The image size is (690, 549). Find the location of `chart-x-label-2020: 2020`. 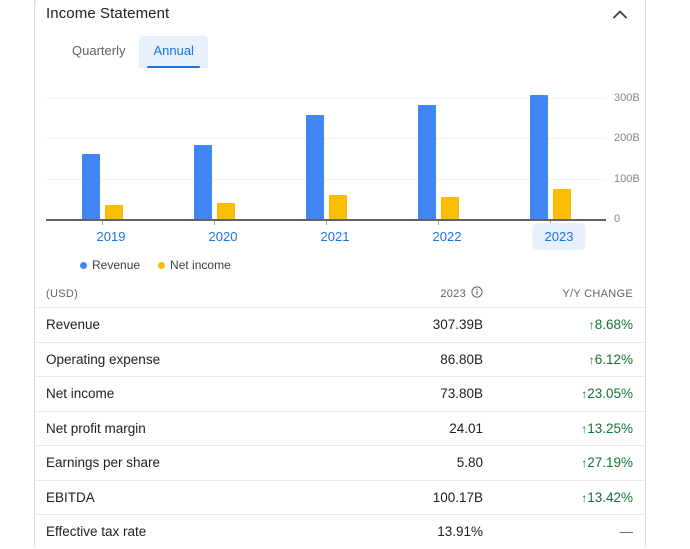

chart-x-label-2020: 2020 is located at coordinates (223, 236).